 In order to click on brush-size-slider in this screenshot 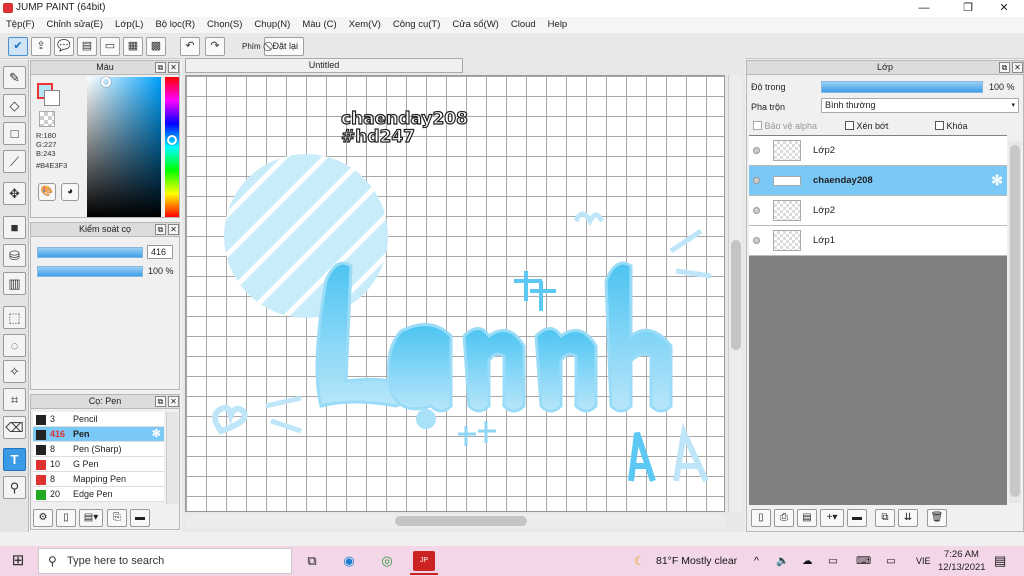, I will do `click(90, 252)`.